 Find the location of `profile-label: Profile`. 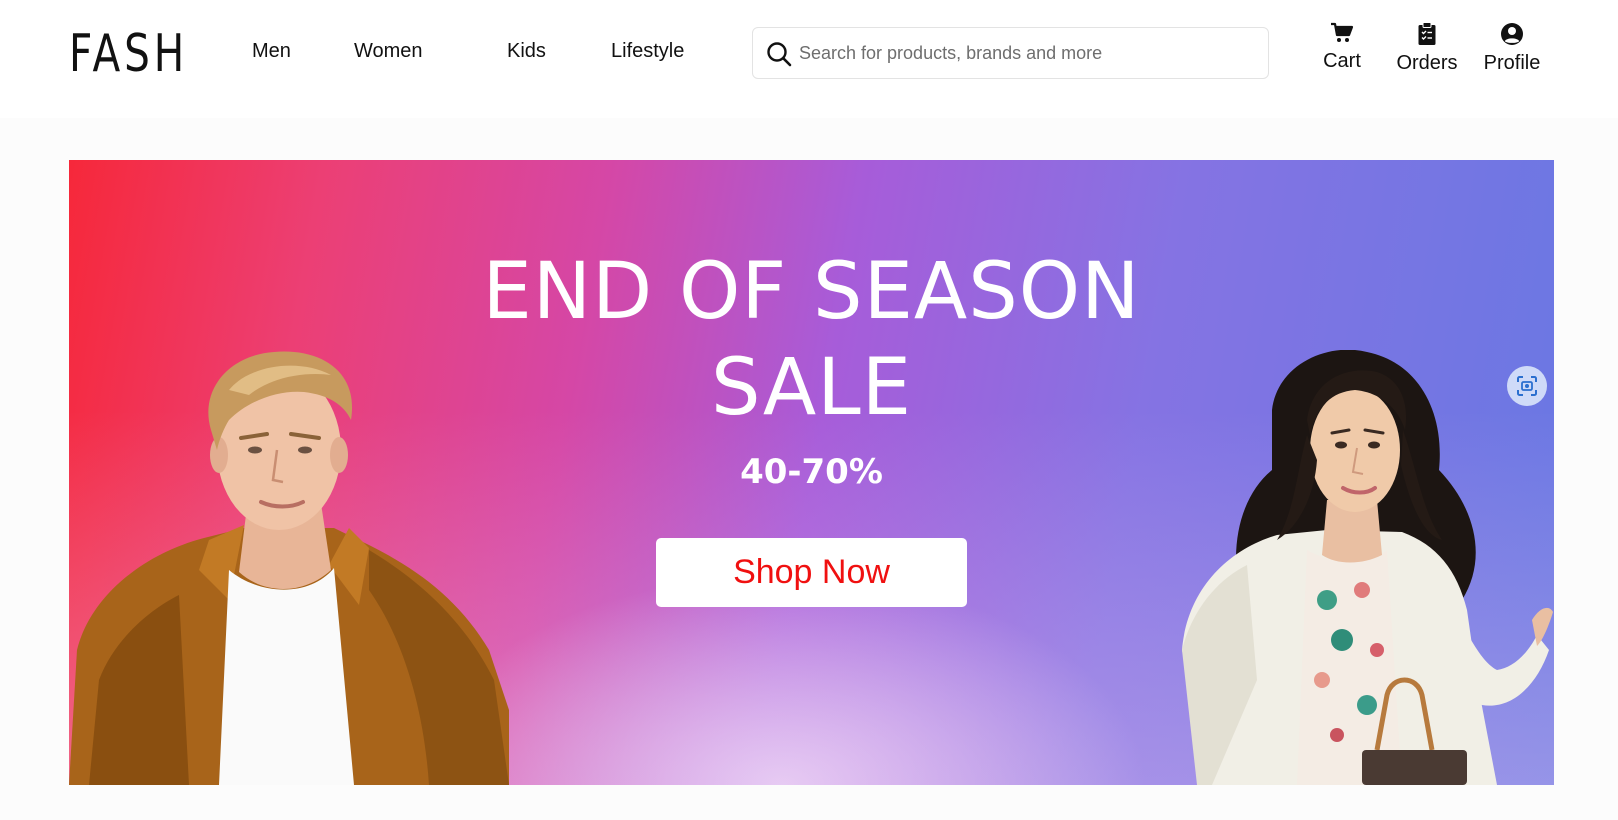

profile-label: Profile is located at coordinates (1512, 63).